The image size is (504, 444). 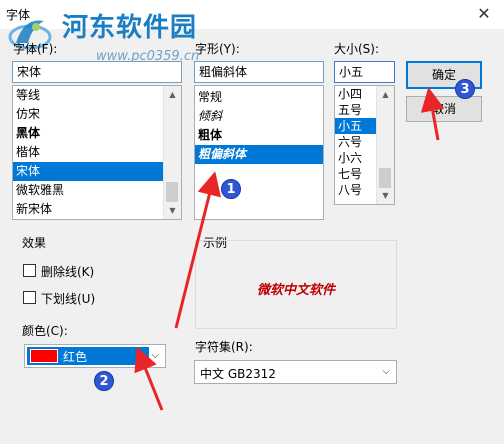 I want to click on font-input: 宋体, so click(x=97, y=72).